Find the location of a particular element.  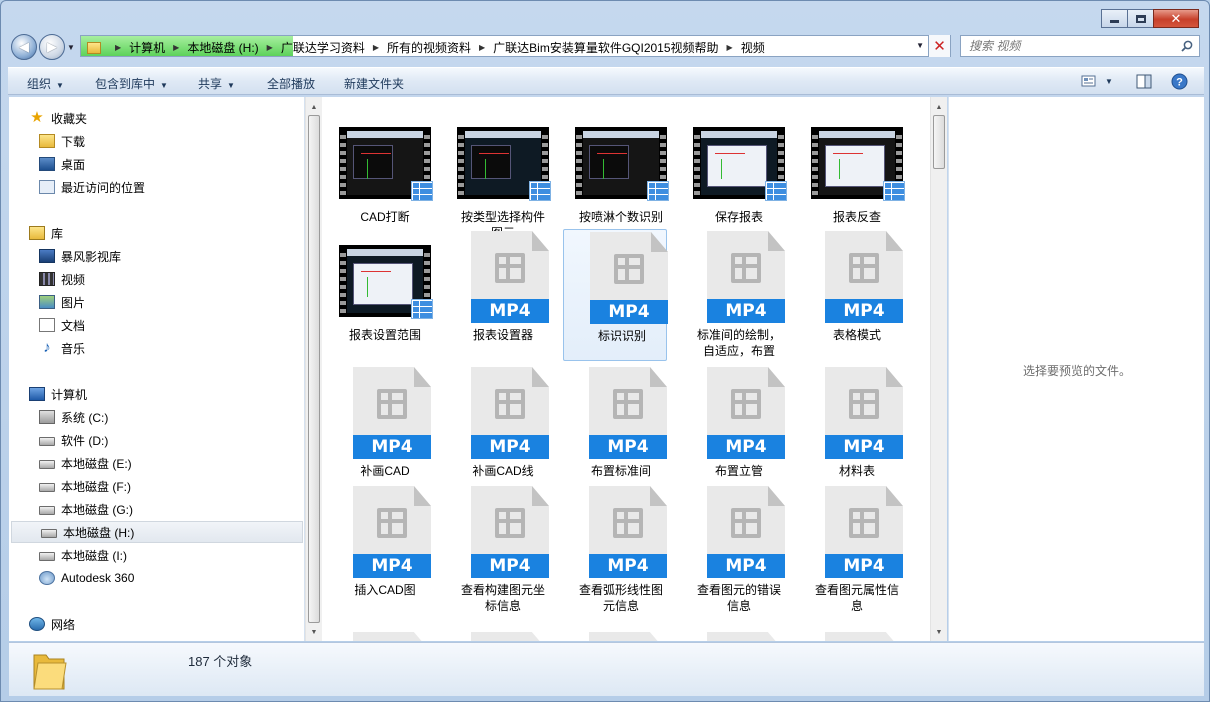

nav-network: 网络 is located at coordinates (52, 624).